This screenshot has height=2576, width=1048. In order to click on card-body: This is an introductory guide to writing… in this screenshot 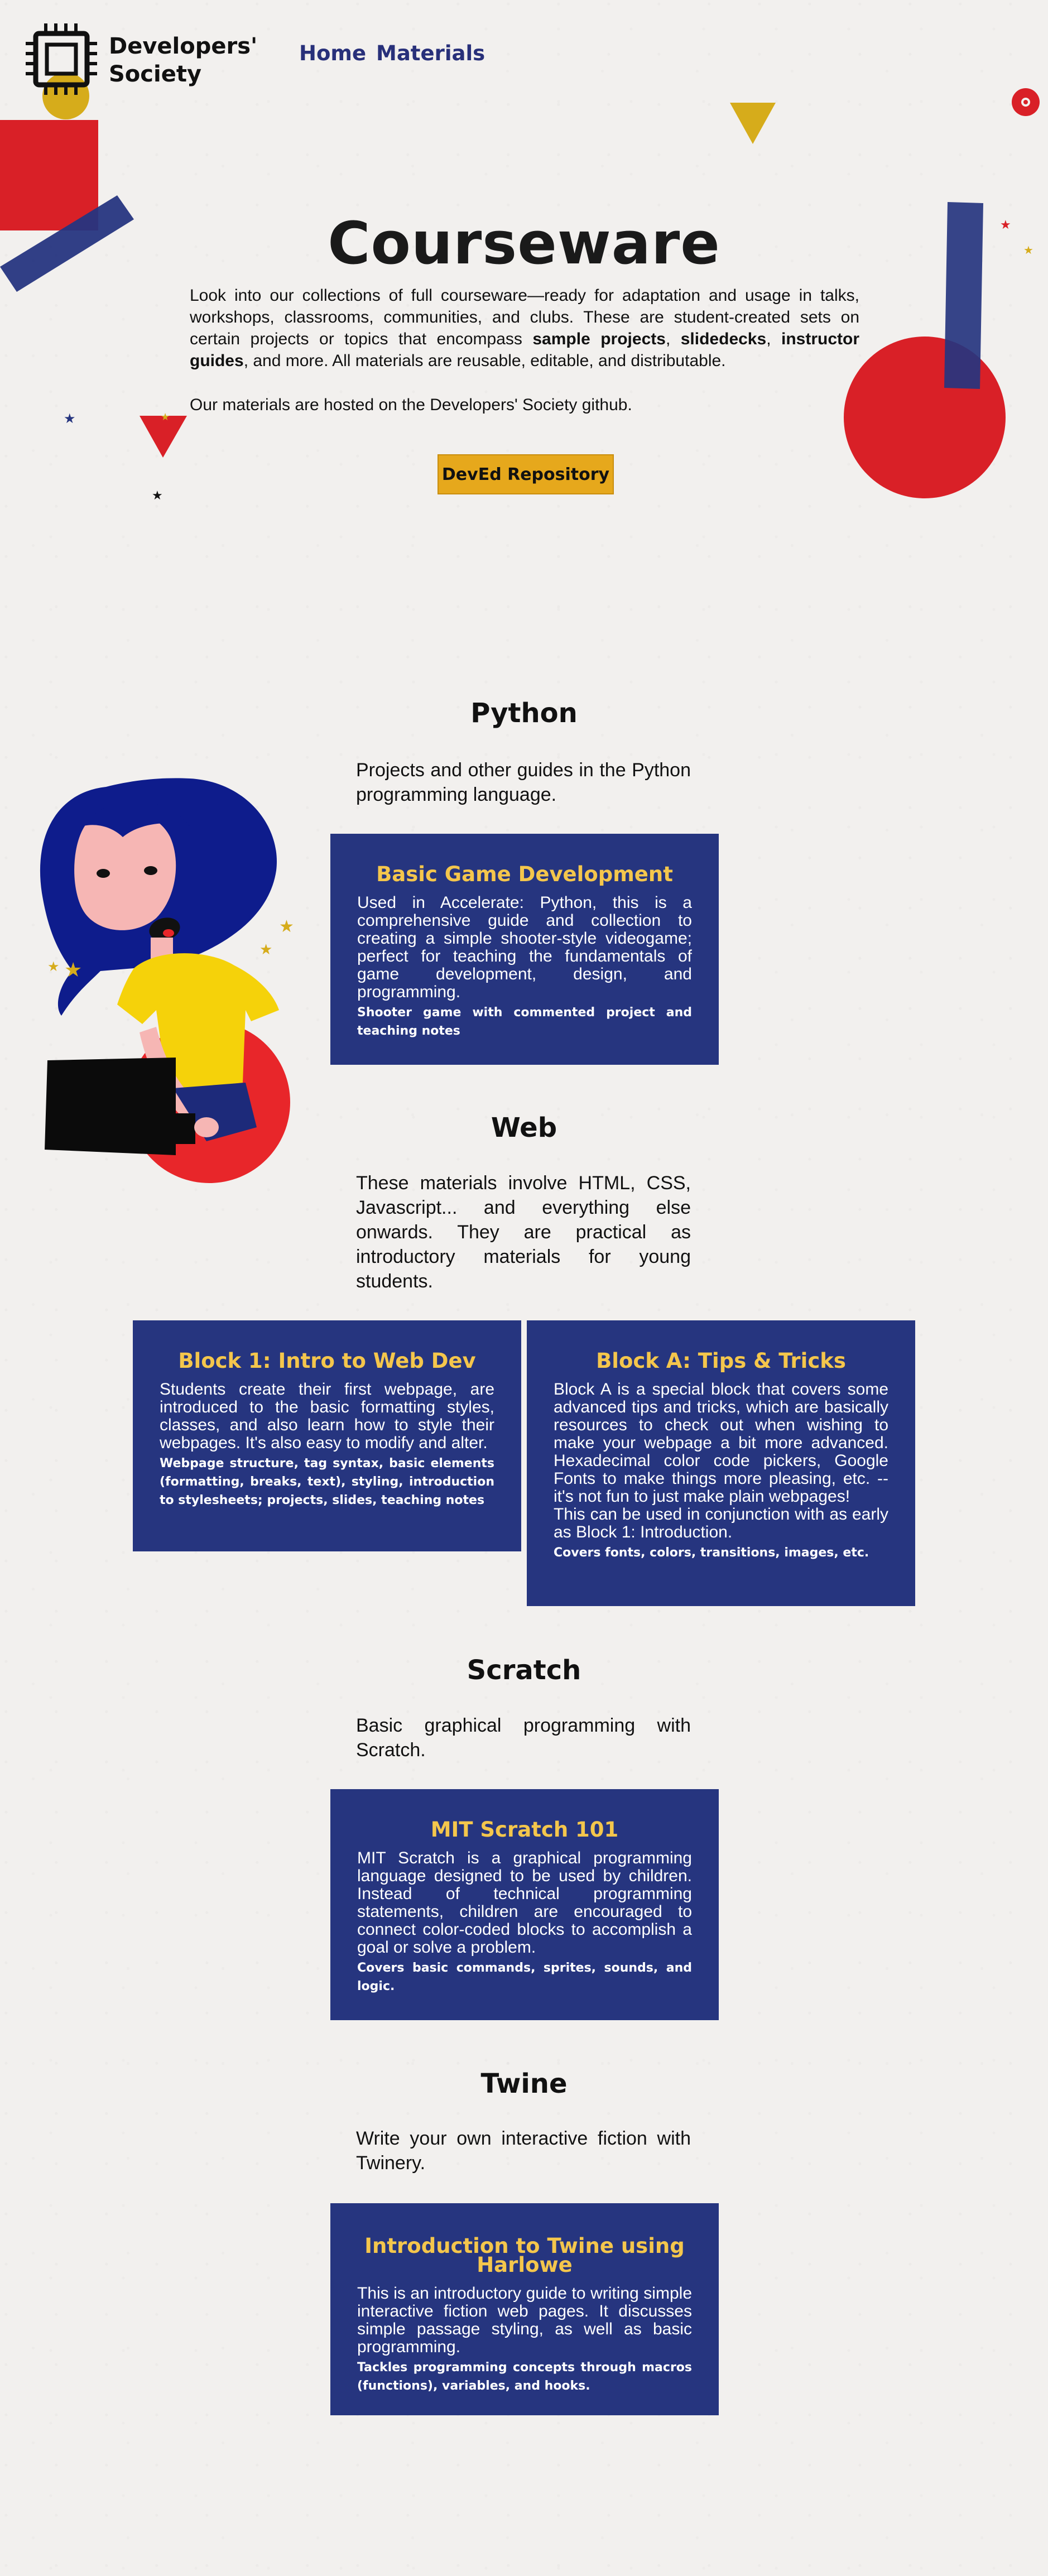, I will do `click(524, 2320)`.